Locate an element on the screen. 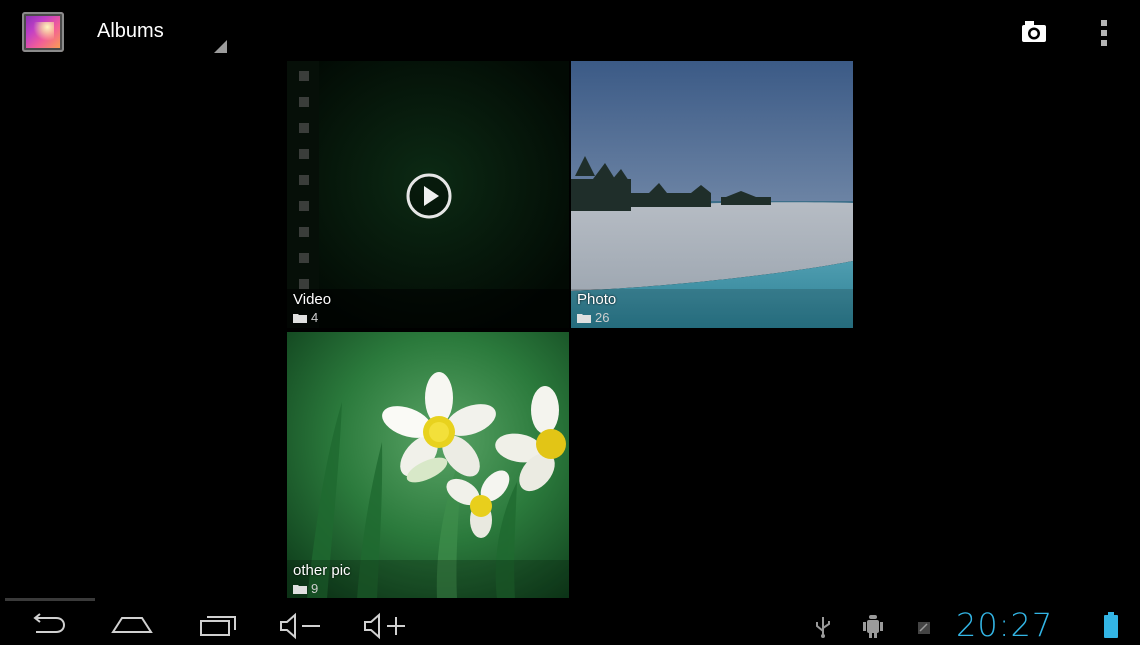  notification-icon is located at coordinates (924, 628).